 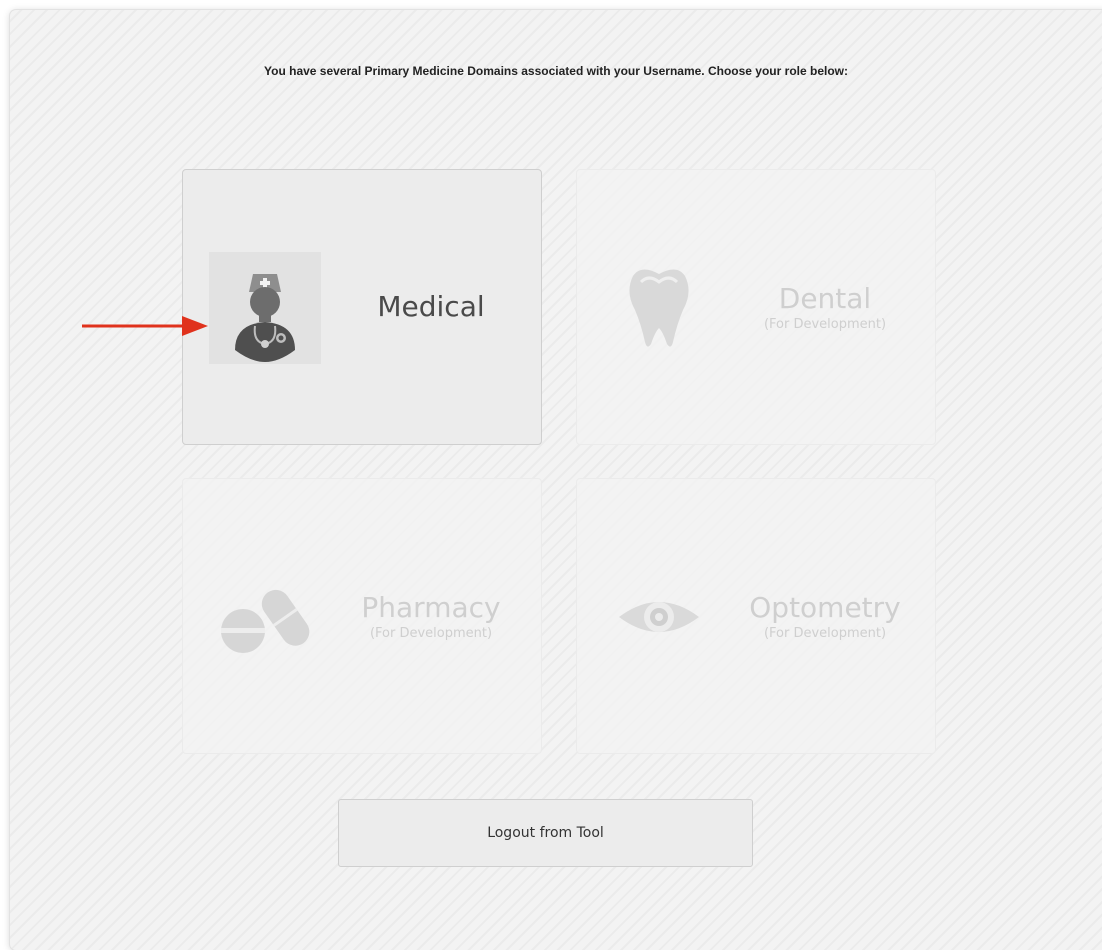 What do you see at coordinates (265, 617) in the screenshot?
I see `pills-icon` at bounding box center [265, 617].